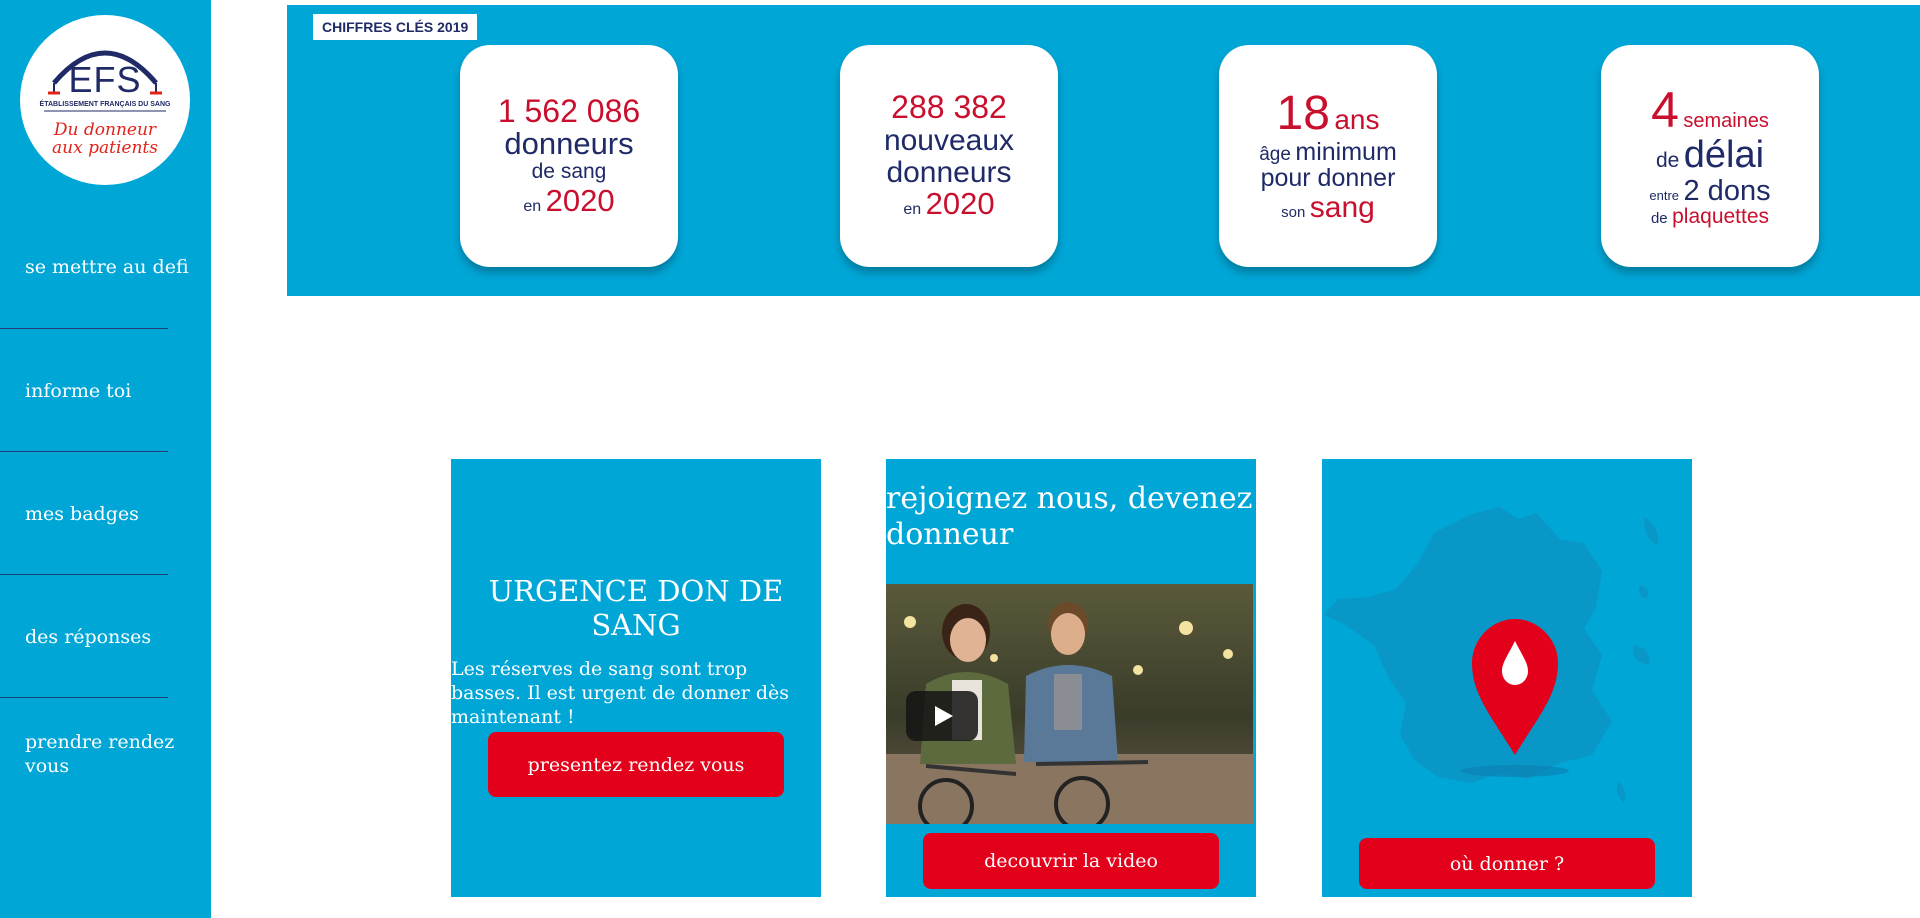 The image size is (1920, 918). What do you see at coordinates (1071, 861) in the screenshot?
I see `decouvrir-la-video-button: decouvrir la video` at bounding box center [1071, 861].